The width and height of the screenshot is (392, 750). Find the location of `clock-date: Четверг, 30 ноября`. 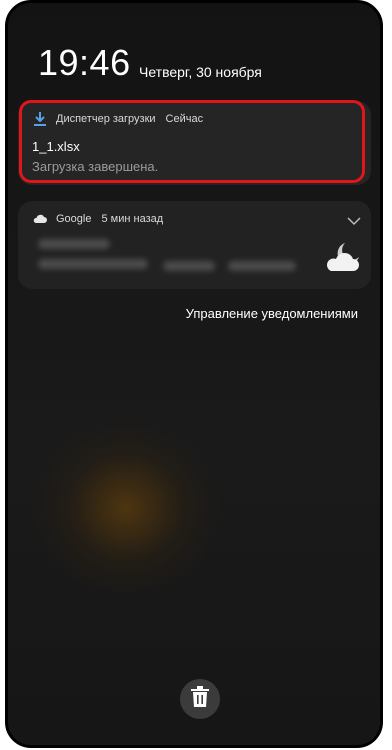

clock-date: Четверг, 30 ноября is located at coordinates (200, 72).